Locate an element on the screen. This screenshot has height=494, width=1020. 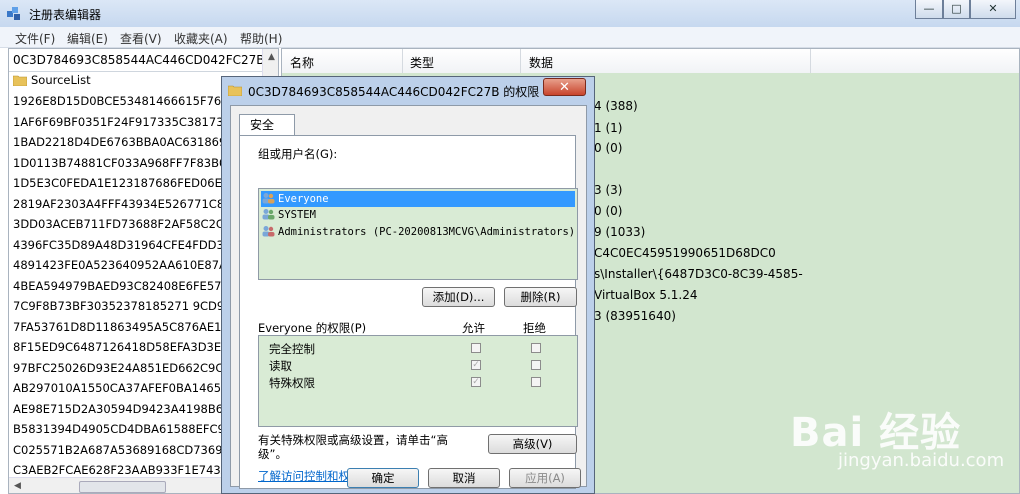
maximize-icon: □ is located at coordinates (956, 8).